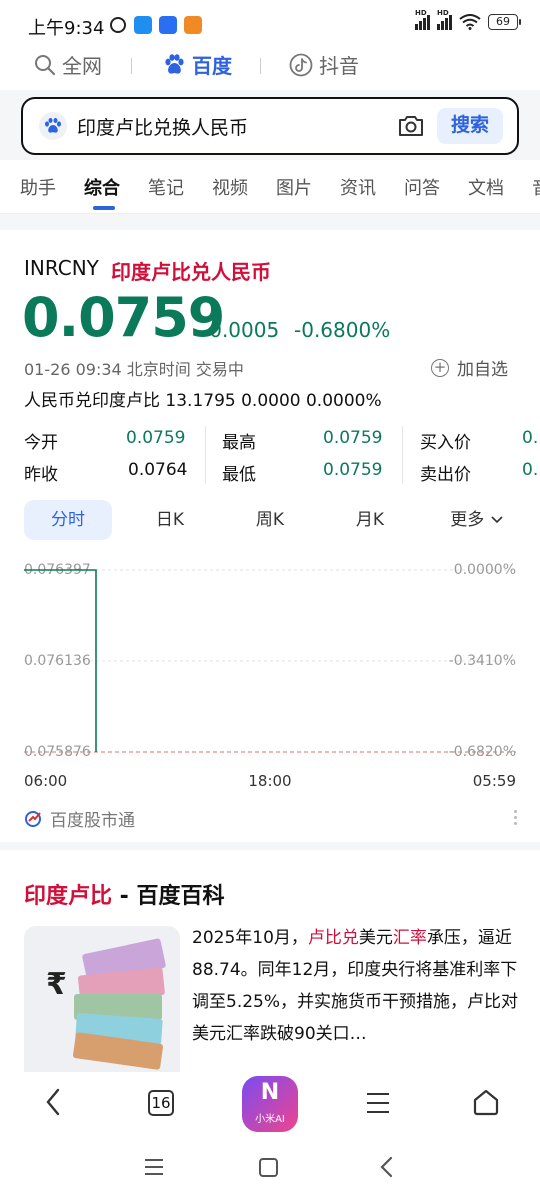 This screenshot has height=1200, width=540. I want to click on price-change: -0.0005, so click(241, 330).